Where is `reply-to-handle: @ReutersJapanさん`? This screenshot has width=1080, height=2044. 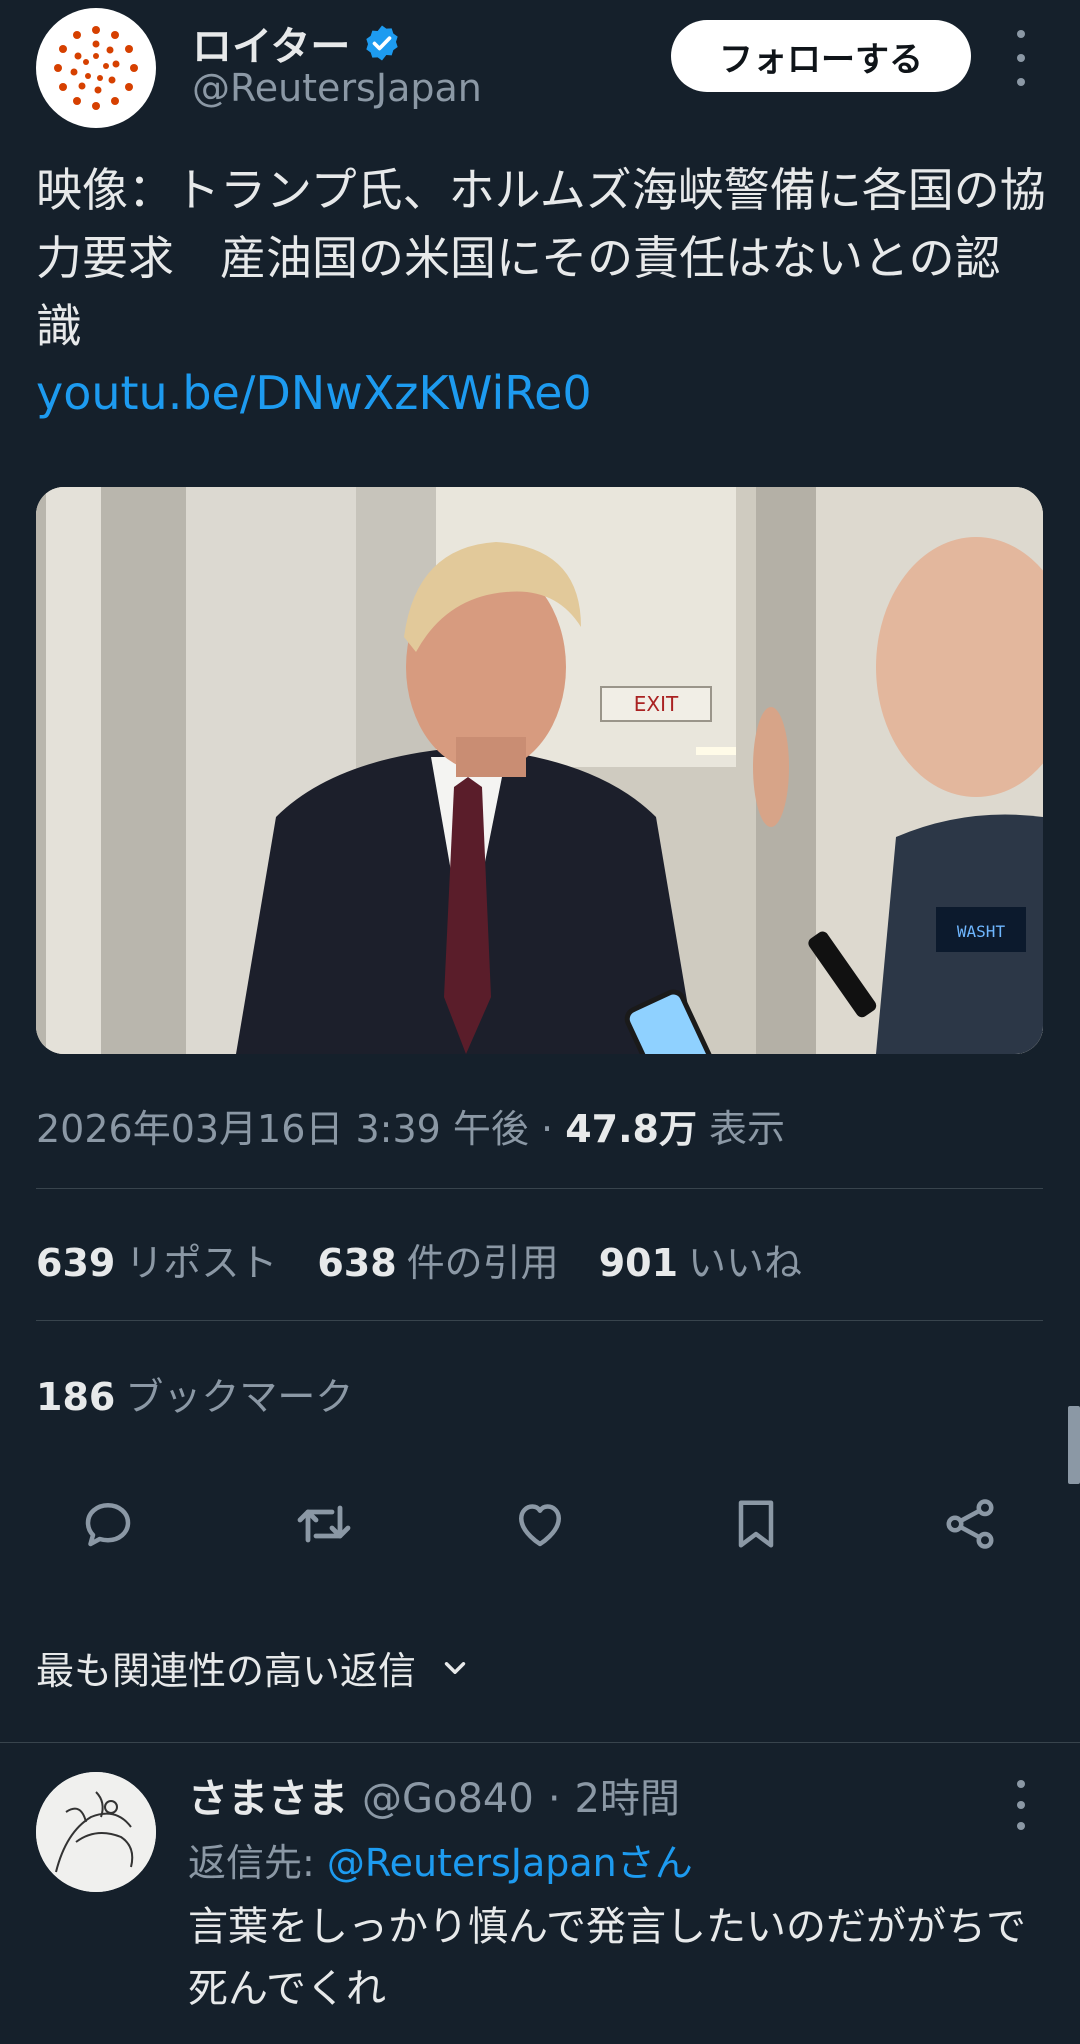 reply-to-handle: @ReutersJapanさん is located at coordinates (510, 1863).